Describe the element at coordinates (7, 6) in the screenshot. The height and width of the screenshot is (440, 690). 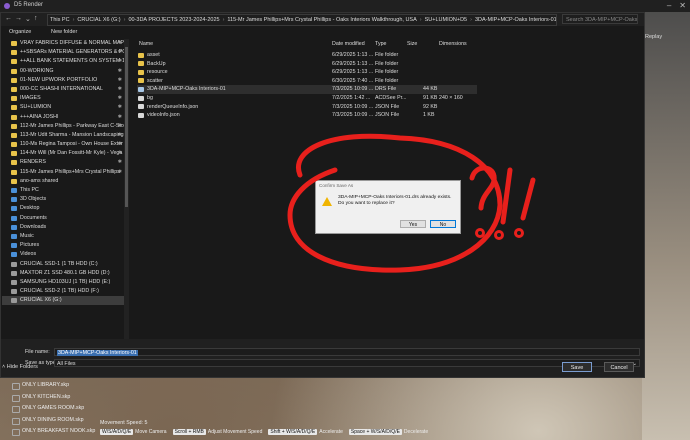
I see `d5-logo-icon` at that location.